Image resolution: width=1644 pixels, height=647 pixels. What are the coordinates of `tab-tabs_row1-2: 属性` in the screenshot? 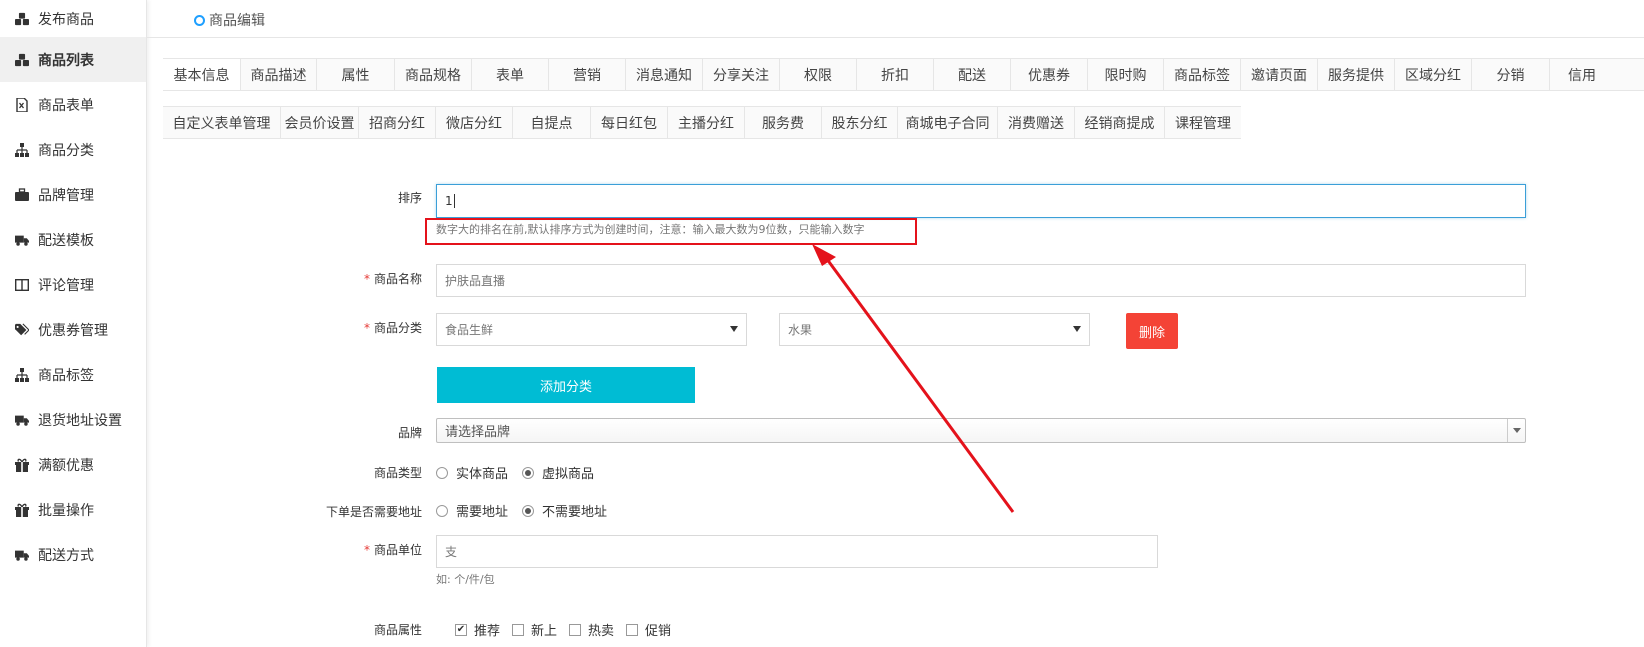 It's located at (355, 74).